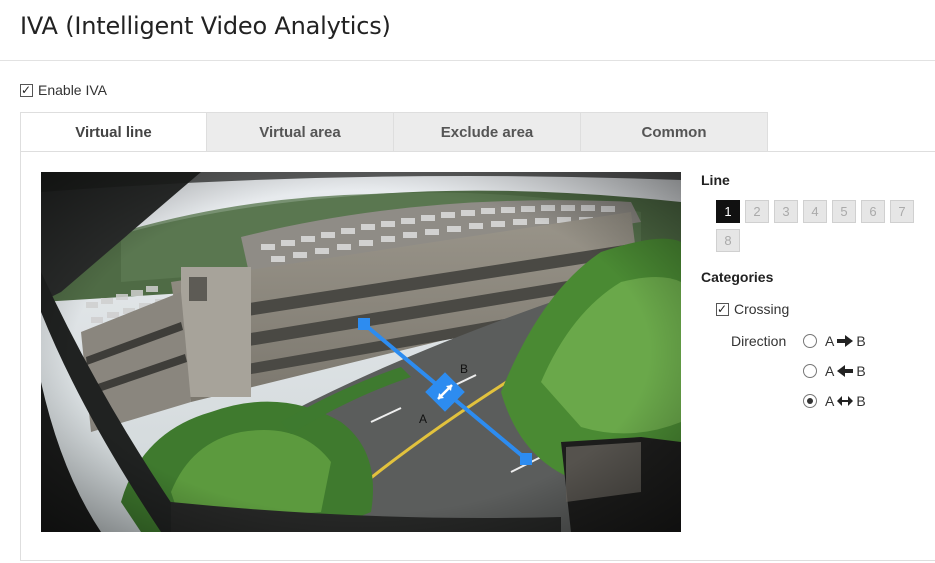 This screenshot has width=935, height=563. What do you see at coordinates (873, 211) in the screenshot?
I see `line-button-6: 6` at bounding box center [873, 211].